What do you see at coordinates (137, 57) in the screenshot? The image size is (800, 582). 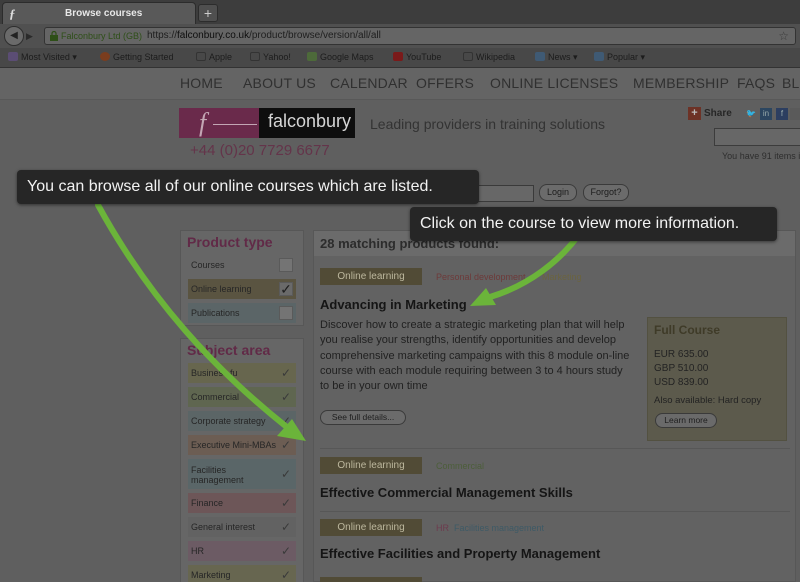 I see `bookmark-getting-started: Getting Started` at bounding box center [137, 57].